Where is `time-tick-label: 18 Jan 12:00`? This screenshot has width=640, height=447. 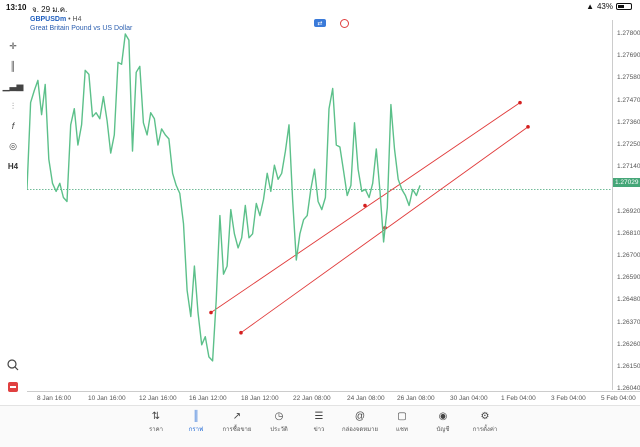 time-tick-label: 18 Jan 12:00 is located at coordinates (260, 398).